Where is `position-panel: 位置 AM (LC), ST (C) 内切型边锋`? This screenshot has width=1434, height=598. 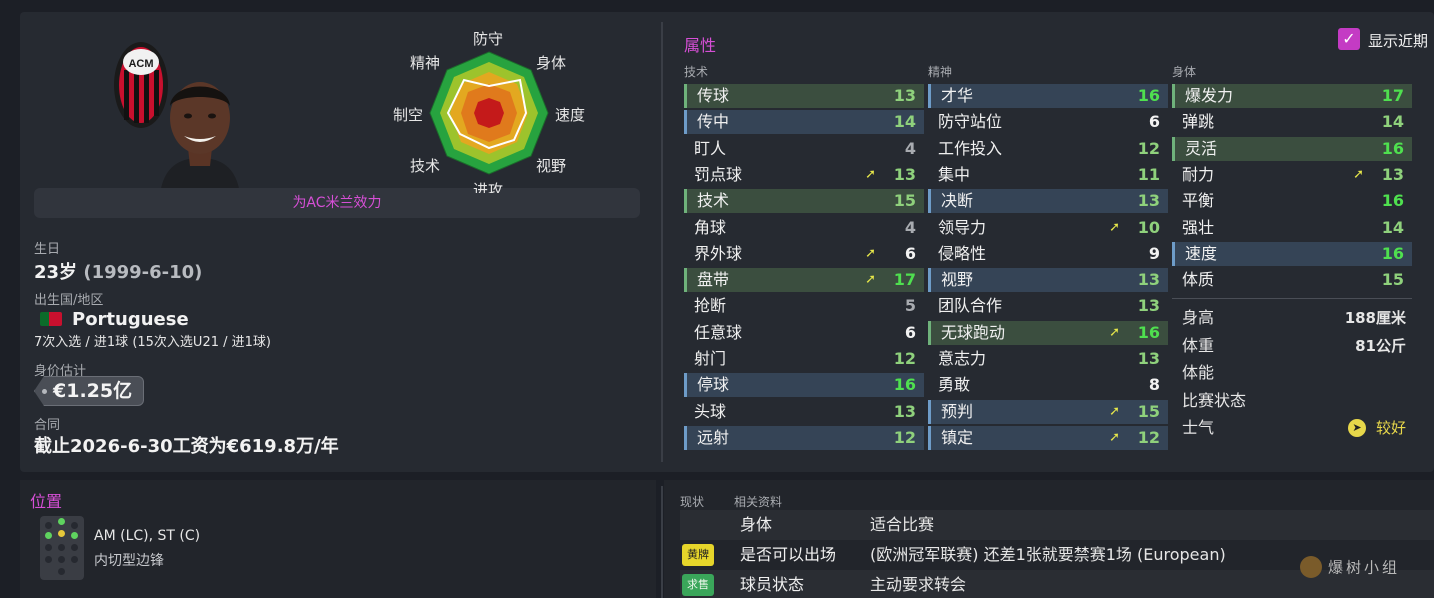
position-panel: 位置 AM (LC), ST (C) 内切型边锋 is located at coordinates (338, 539).